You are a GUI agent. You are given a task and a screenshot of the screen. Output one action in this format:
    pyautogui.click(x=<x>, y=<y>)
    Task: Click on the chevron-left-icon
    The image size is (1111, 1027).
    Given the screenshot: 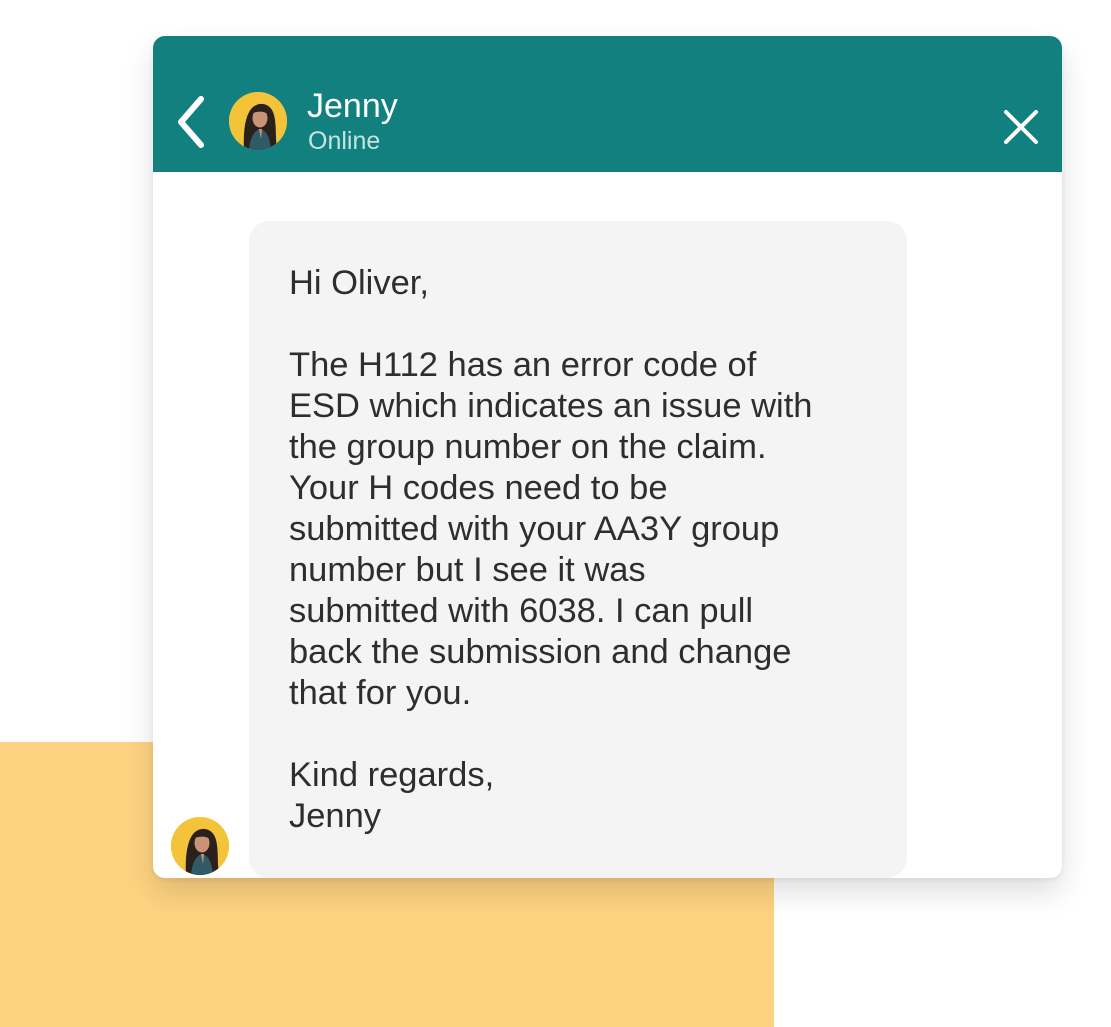 What is the action you would take?
    pyautogui.click(x=191, y=122)
    